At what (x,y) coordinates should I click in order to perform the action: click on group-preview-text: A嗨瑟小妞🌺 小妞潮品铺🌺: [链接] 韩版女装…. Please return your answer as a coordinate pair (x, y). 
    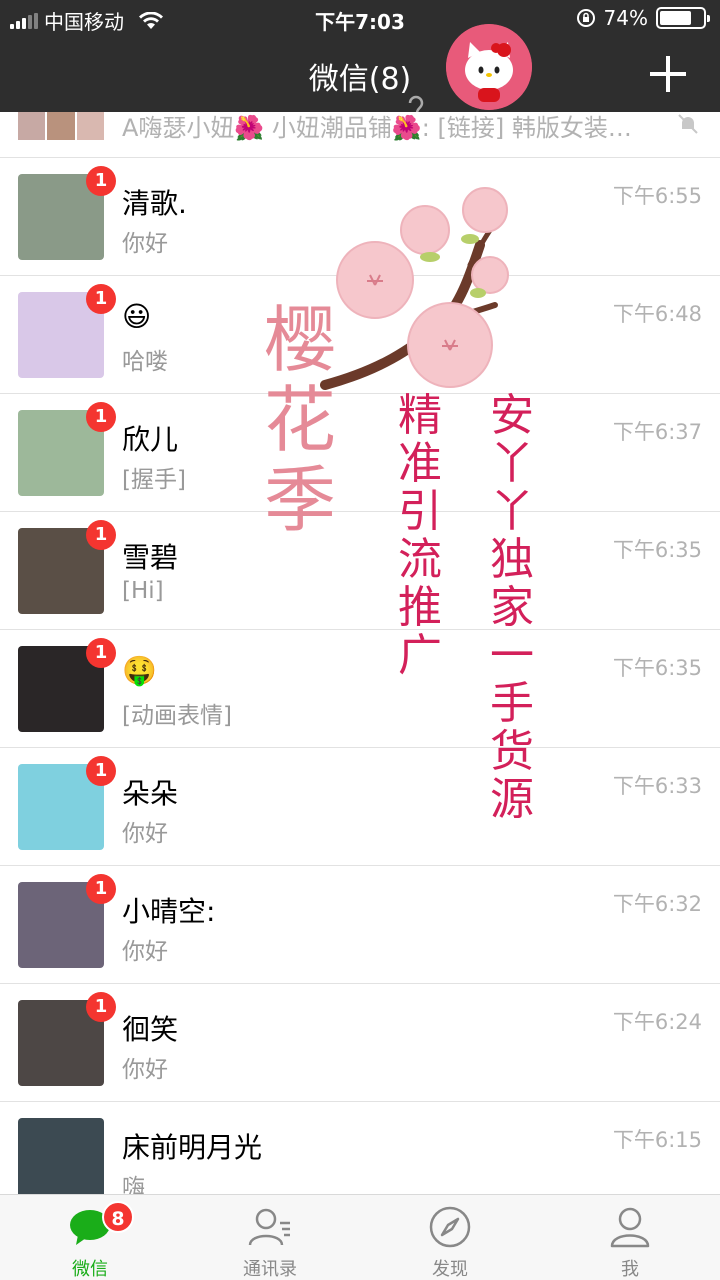
    Looking at the image, I should click on (377, 128).